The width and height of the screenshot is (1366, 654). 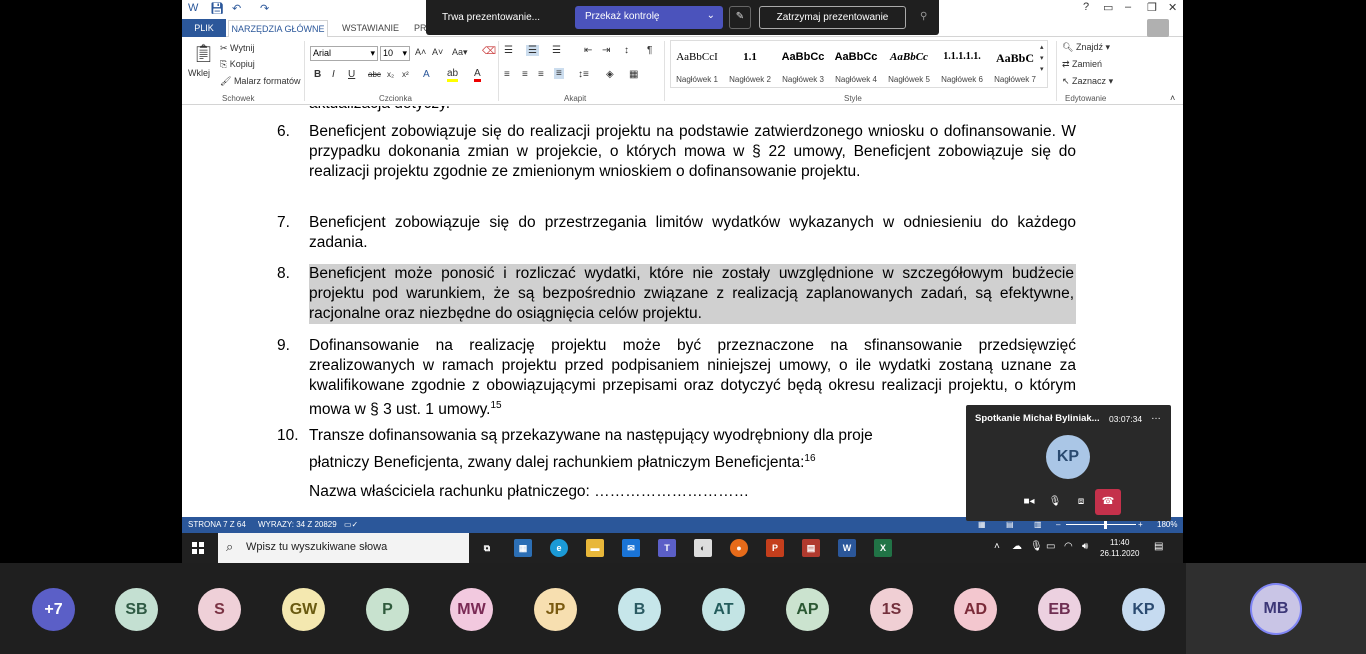 I want to click on web-layout-icon: ▥, so click(x=1038, y=524).